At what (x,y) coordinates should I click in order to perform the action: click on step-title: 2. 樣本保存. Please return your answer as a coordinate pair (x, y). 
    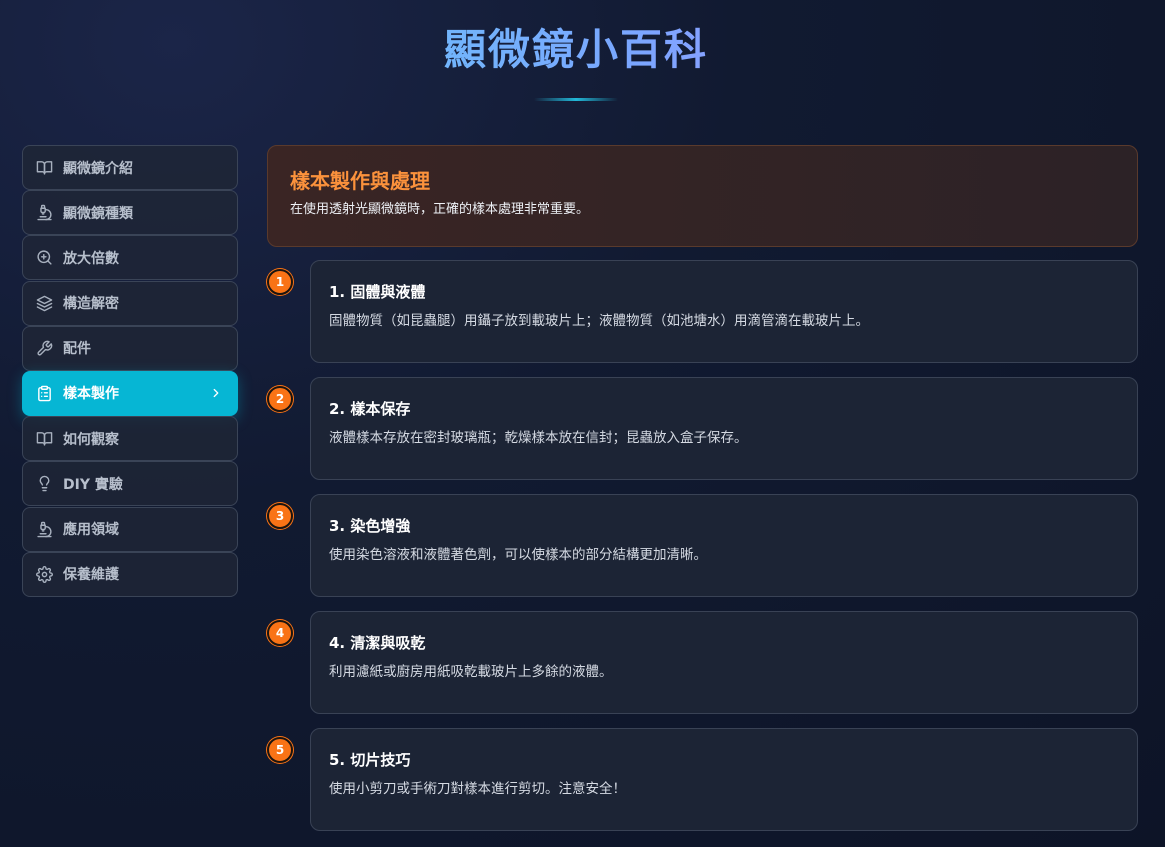
    Looking at the image, I should click on (370, 409).